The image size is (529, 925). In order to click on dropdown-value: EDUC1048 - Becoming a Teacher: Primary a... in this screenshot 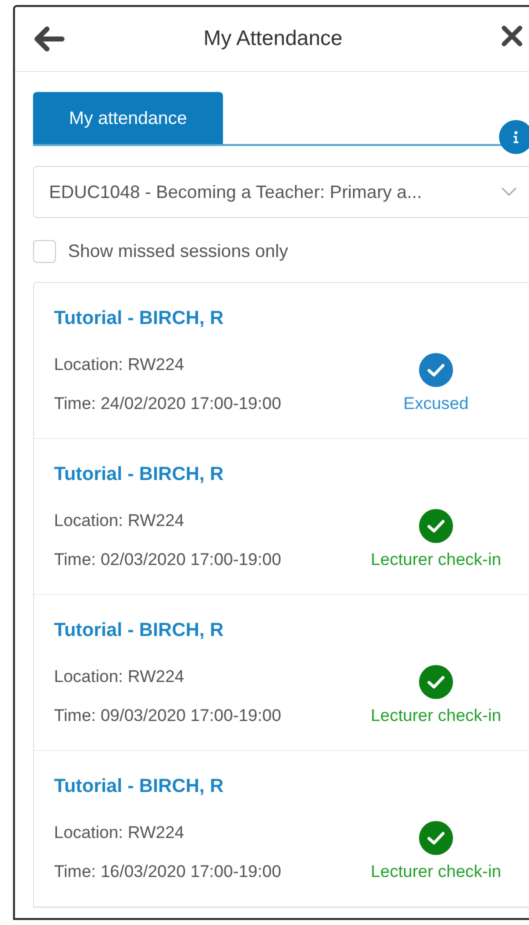, I will do `click(236, 192)`.